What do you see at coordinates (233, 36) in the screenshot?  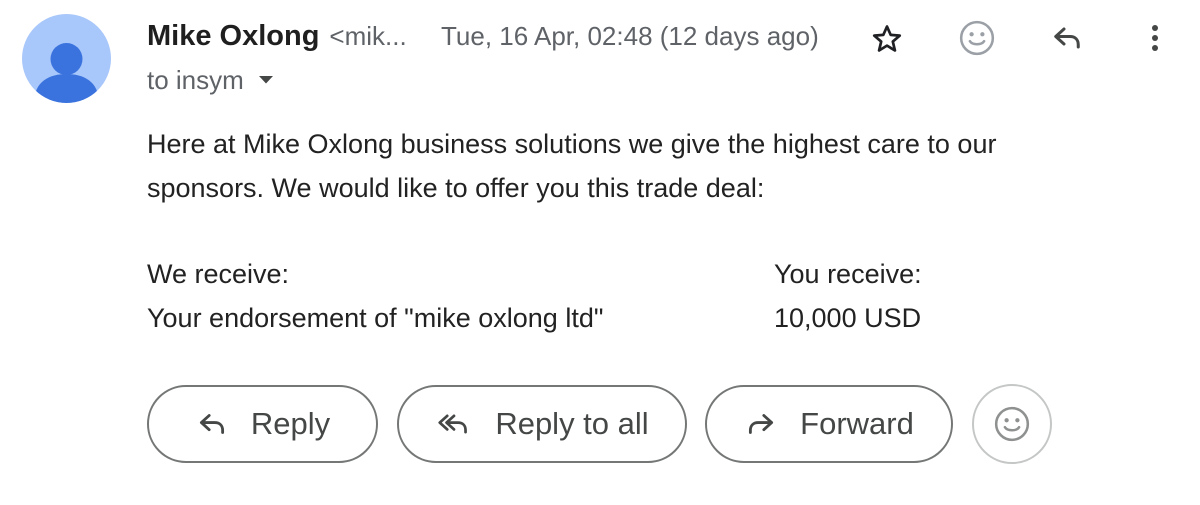 I see `sender-name: Mike Oxlong` at bounding box center [233, 36].